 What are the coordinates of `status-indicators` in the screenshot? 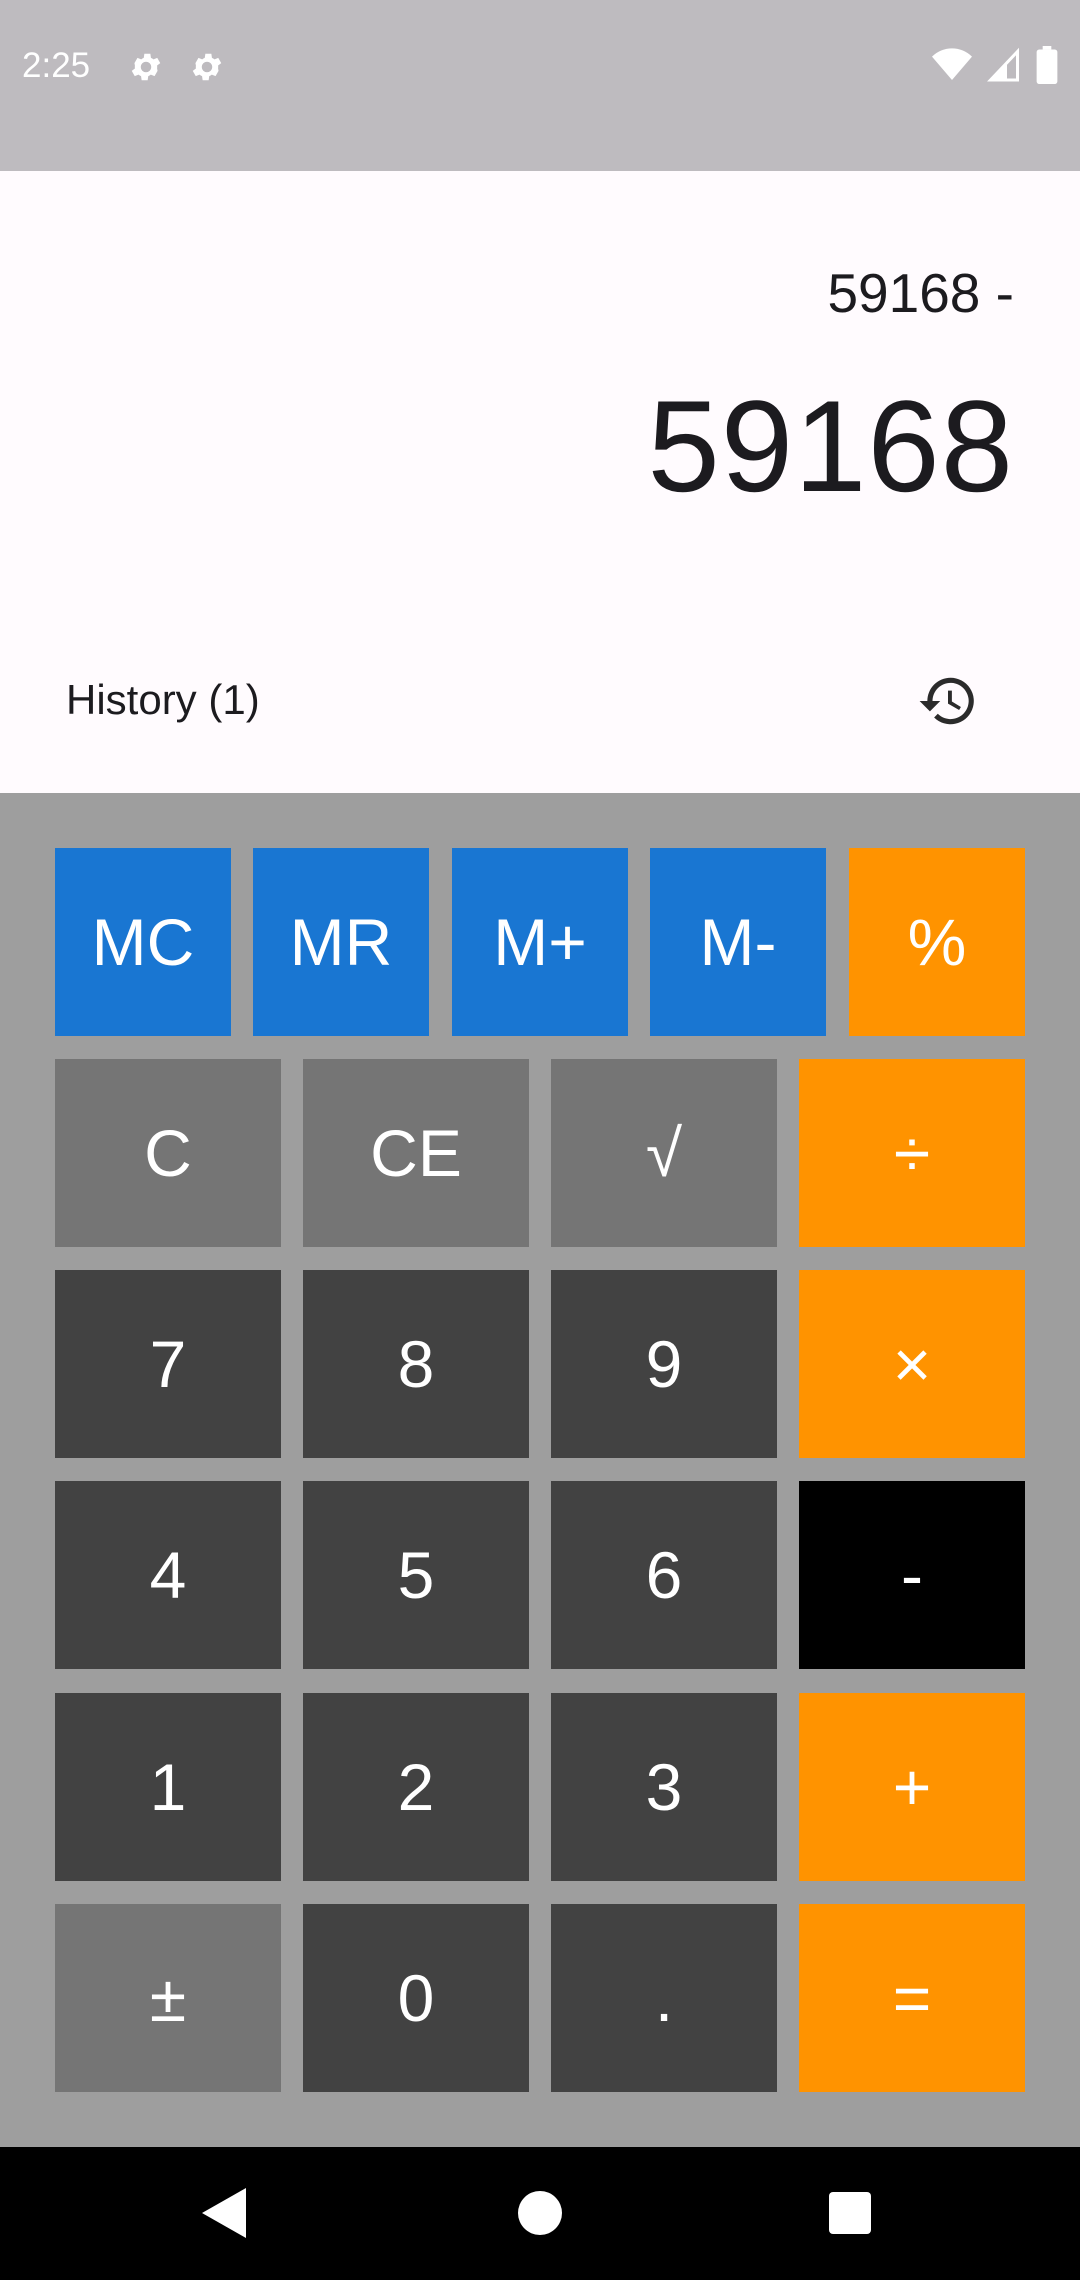 It's located at (995, 67).